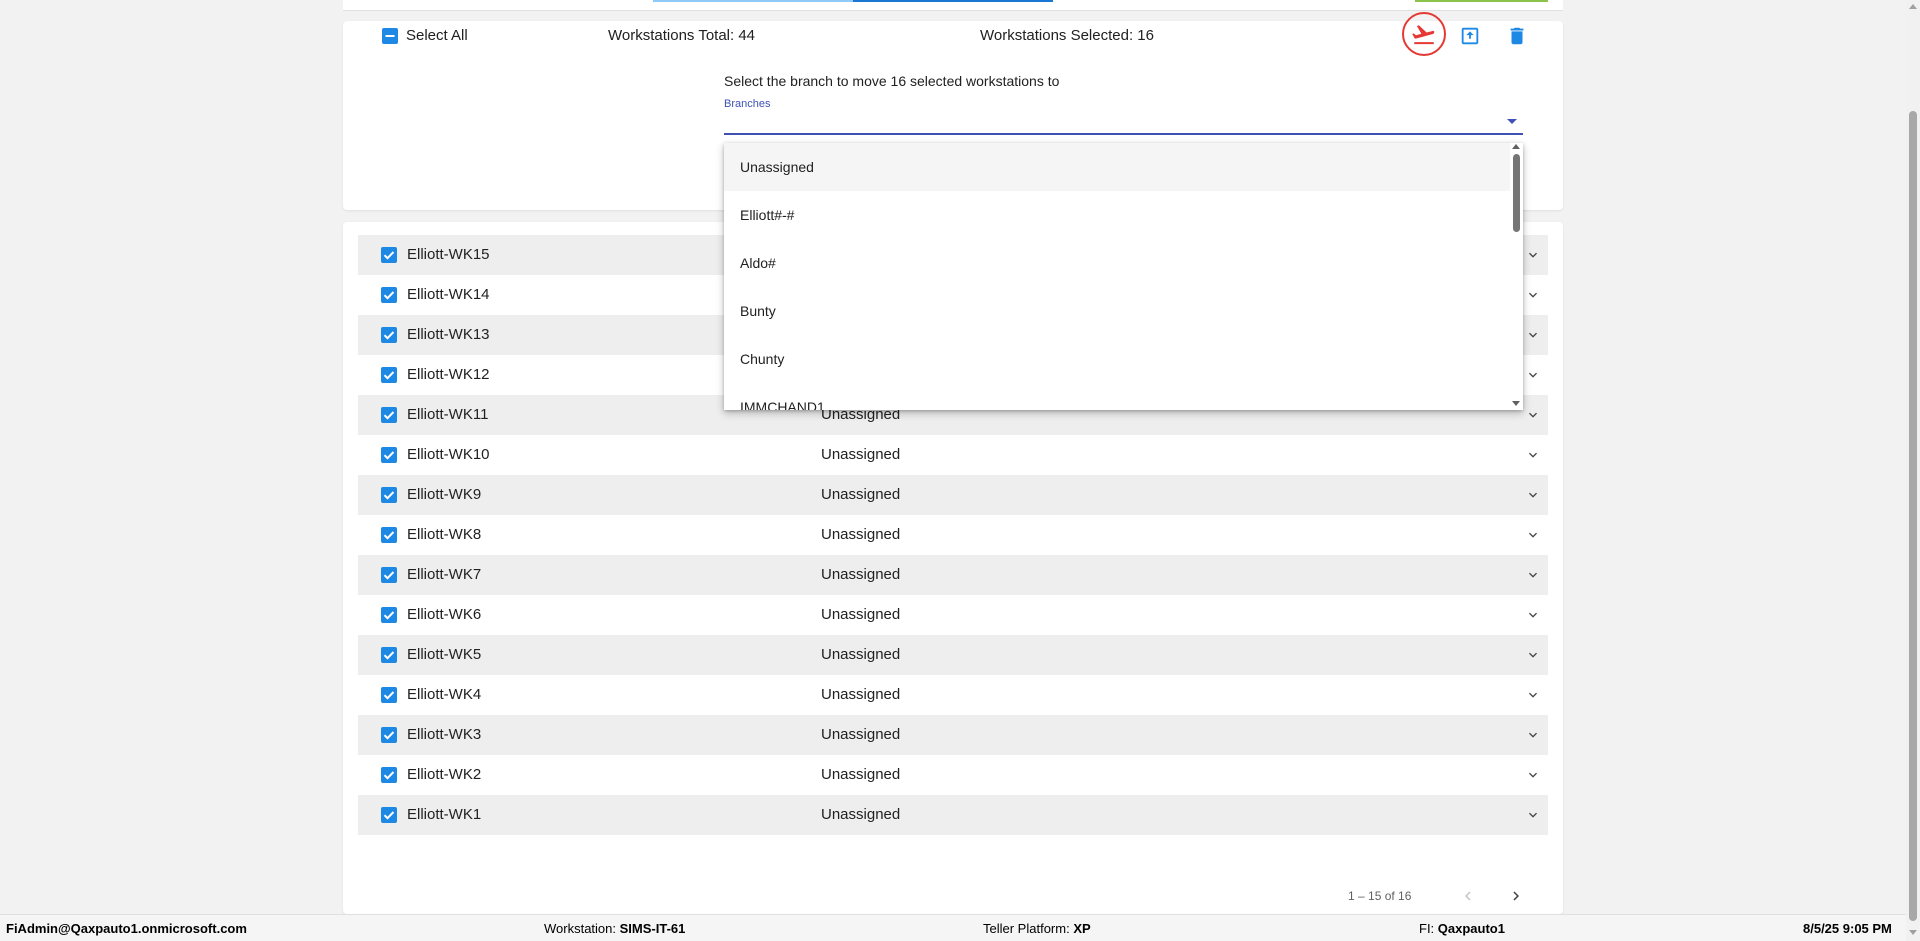  Describe the element at coordinates (953, 535) in the screenshot. I see `workstation-row: Elliott-WK8 Unassigned` at that location.